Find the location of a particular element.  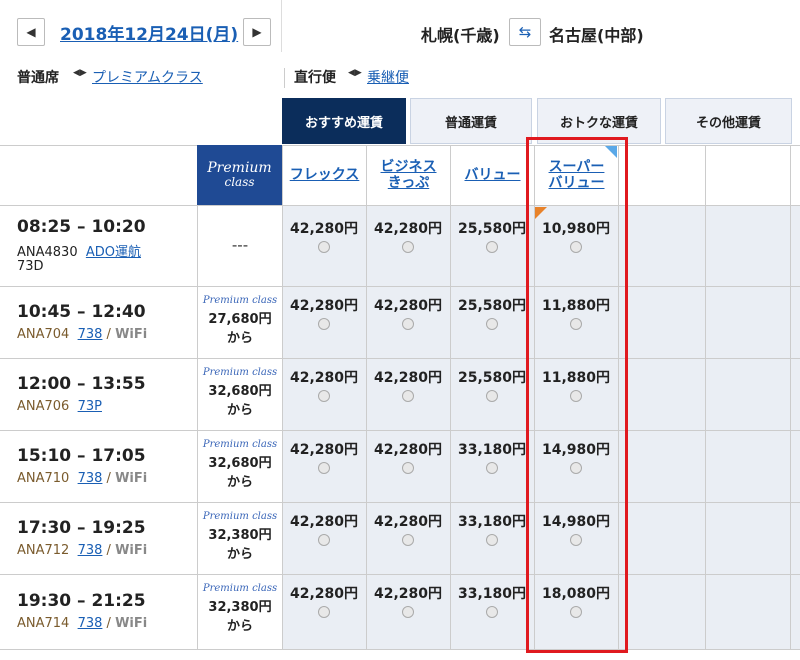

fare-header-value: バリュー is located at coordinates (492, 175).